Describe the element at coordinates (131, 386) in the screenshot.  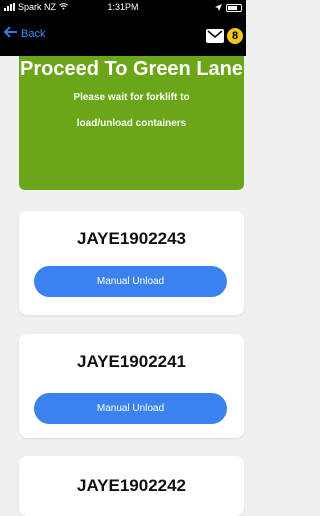
I see `container-card: JAYE1902241 Manual Unload` at that location.